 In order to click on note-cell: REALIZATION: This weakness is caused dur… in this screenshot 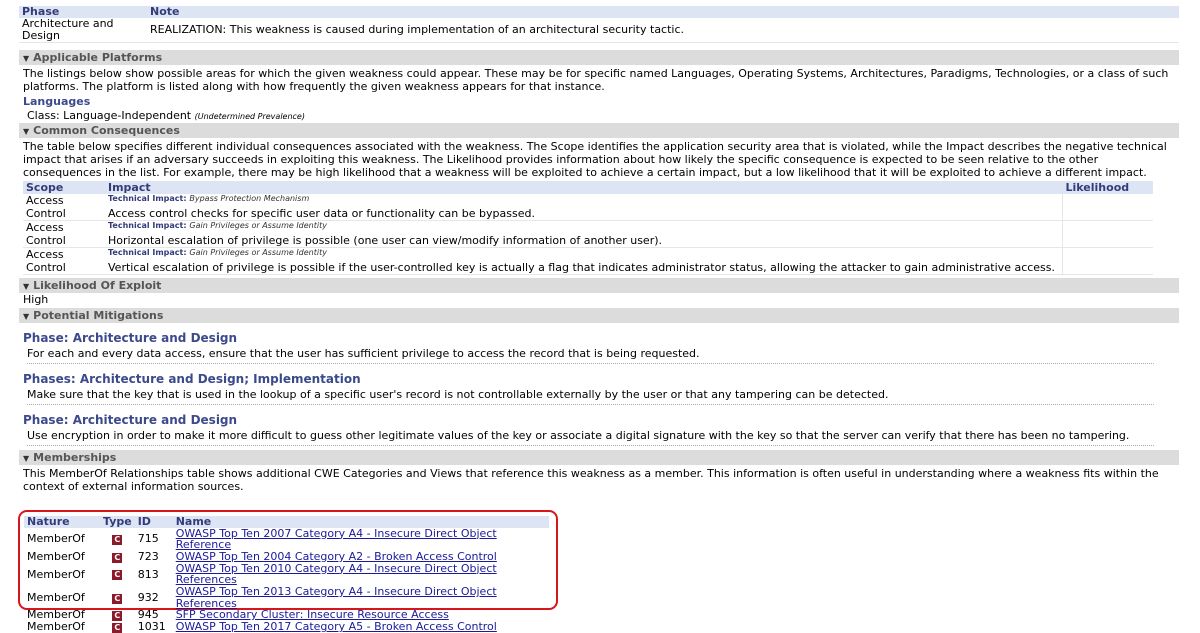, I will do `click(417, 29)`.